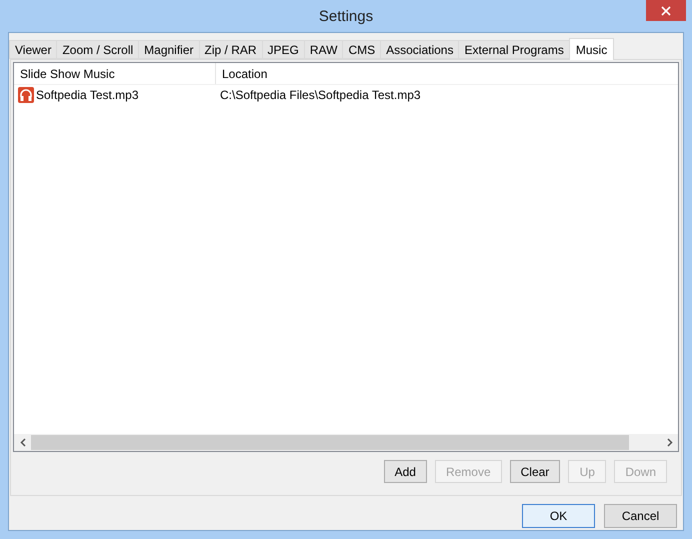  I want to click on tab: Viewer, so click(33, 49).